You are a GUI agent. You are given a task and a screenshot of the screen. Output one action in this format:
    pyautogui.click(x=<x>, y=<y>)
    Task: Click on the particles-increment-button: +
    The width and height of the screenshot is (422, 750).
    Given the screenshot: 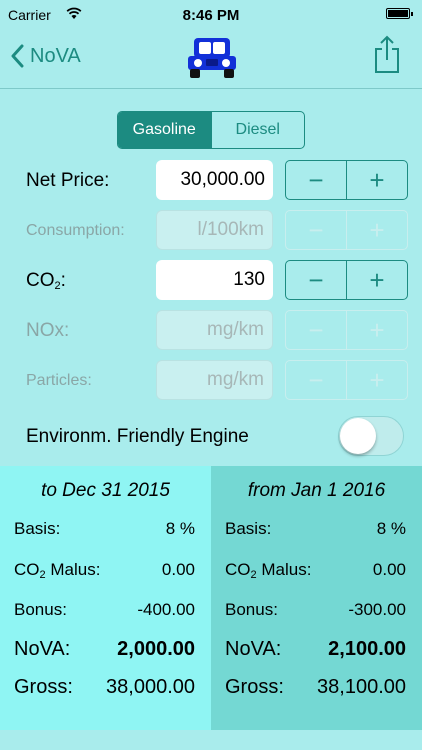 What is the action you would take?
    pyautogui.click(x=376, y=380)
    